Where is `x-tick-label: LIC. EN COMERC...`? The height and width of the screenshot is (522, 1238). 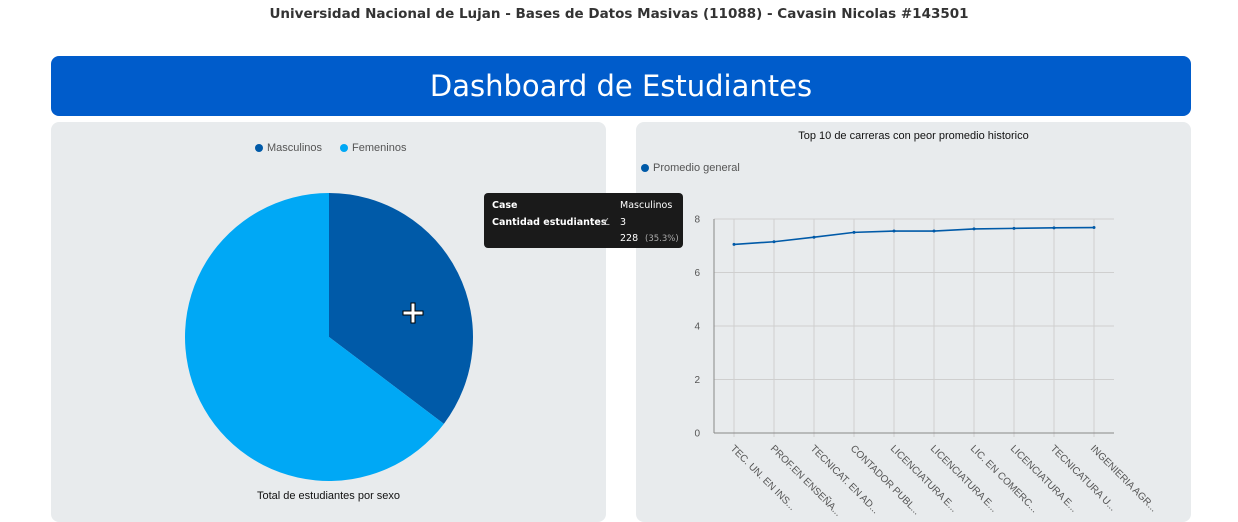 x-tick-label: LIC. EN COMERC... is located at coordinates (1004, 479).